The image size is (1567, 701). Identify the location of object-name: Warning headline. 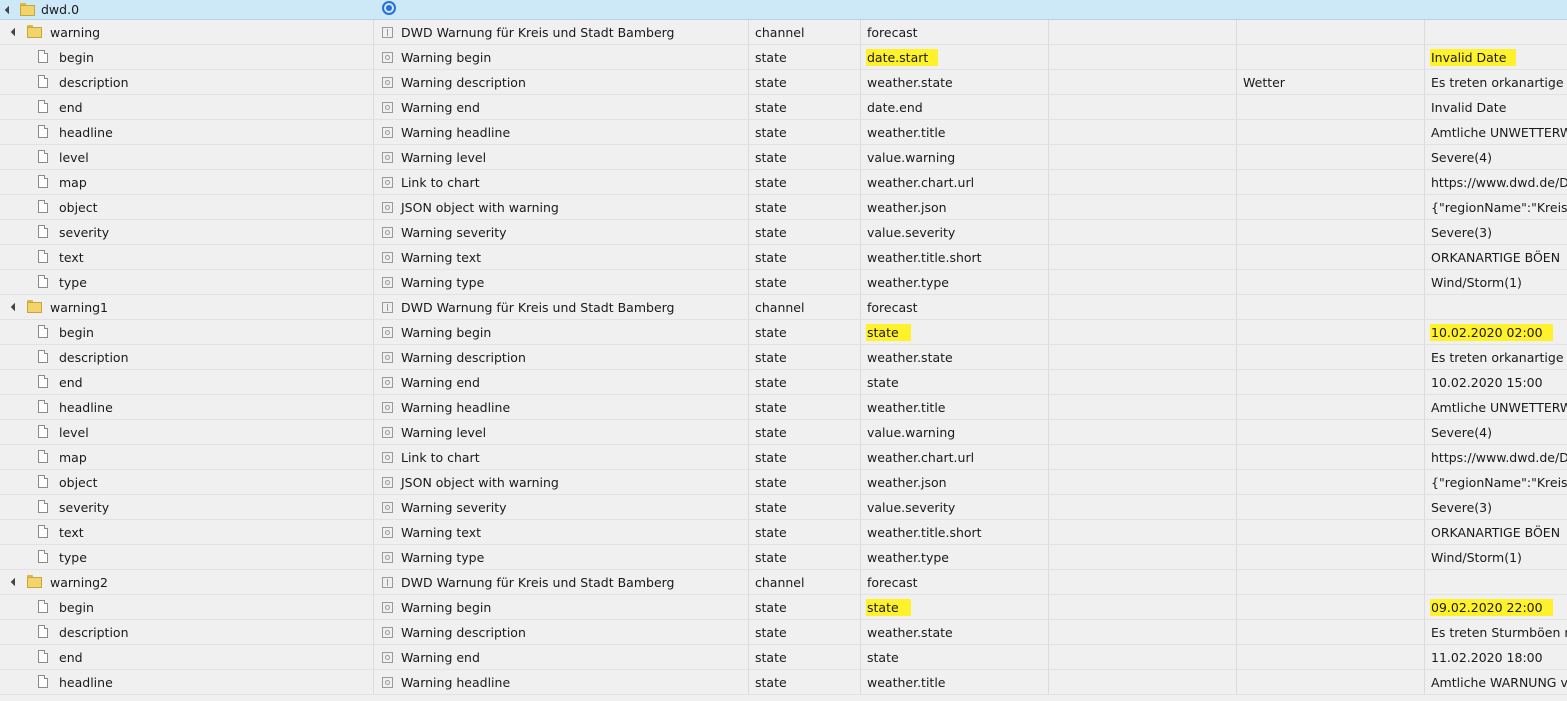
(456, 407).